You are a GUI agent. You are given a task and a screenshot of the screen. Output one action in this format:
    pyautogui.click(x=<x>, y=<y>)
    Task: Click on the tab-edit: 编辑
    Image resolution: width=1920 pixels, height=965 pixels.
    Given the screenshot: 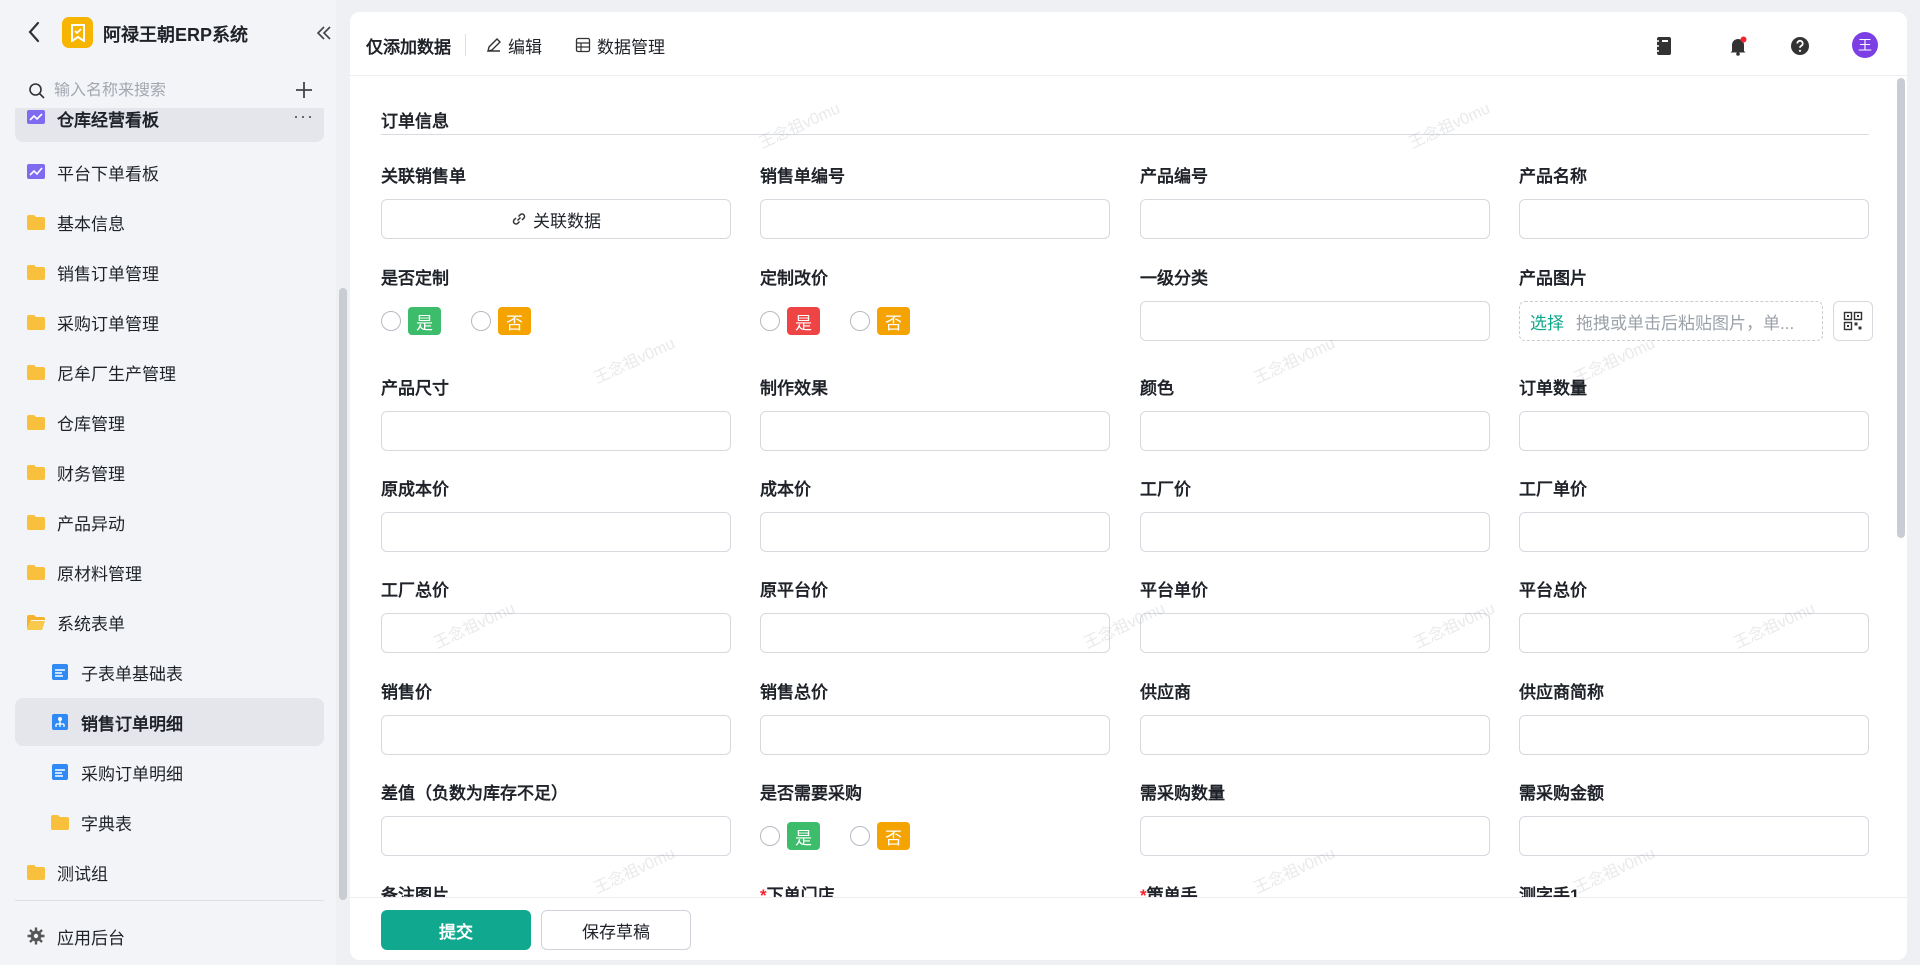 What is the action you would take?
    pyautogui.click(x=514, y=45)
    